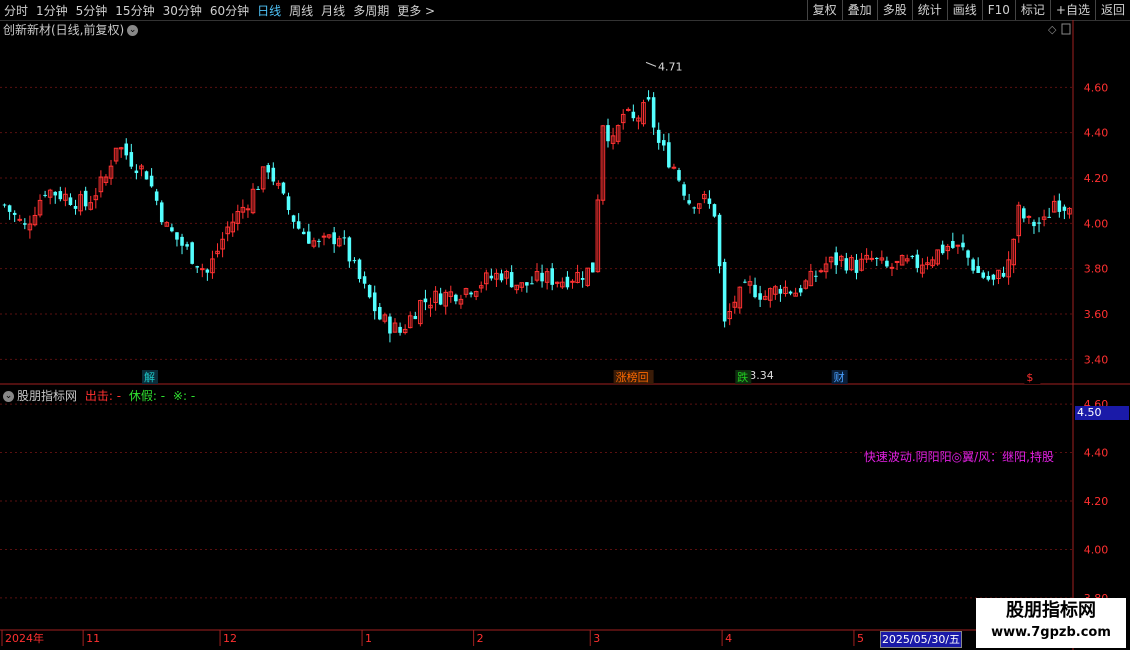  I want to click on low-price-label: 3.34, so click(761, 375).